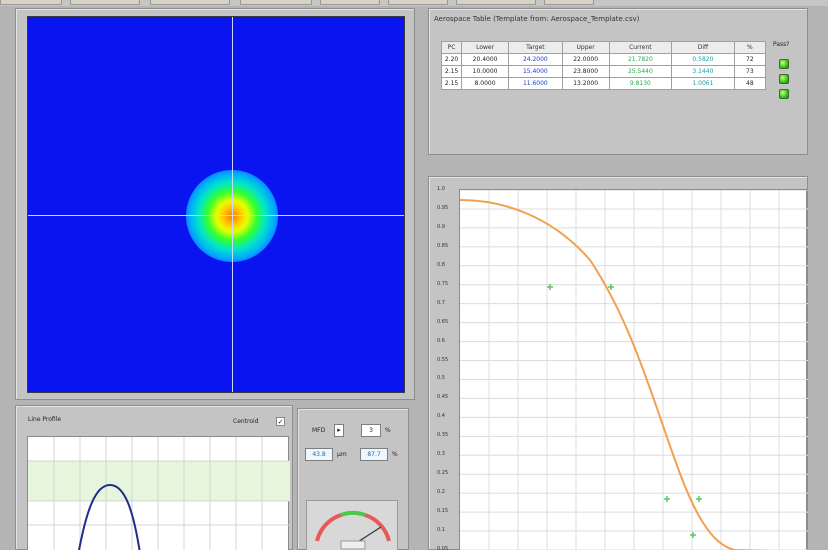  Describe the element at coordinates (443, 321) in the screenshot. I see `y-tick-label: 0.65` at that location.